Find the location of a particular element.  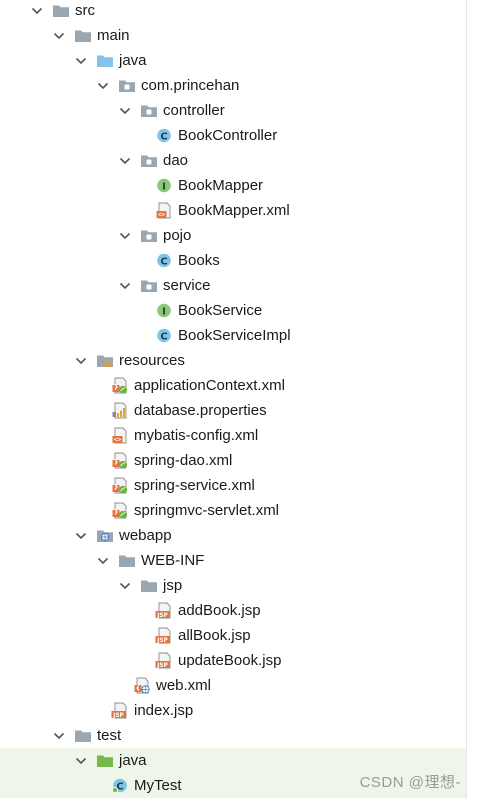

tree-row-mybatis-config-xml: <> mybatis-config.xml is located at coordinates (233, 435).